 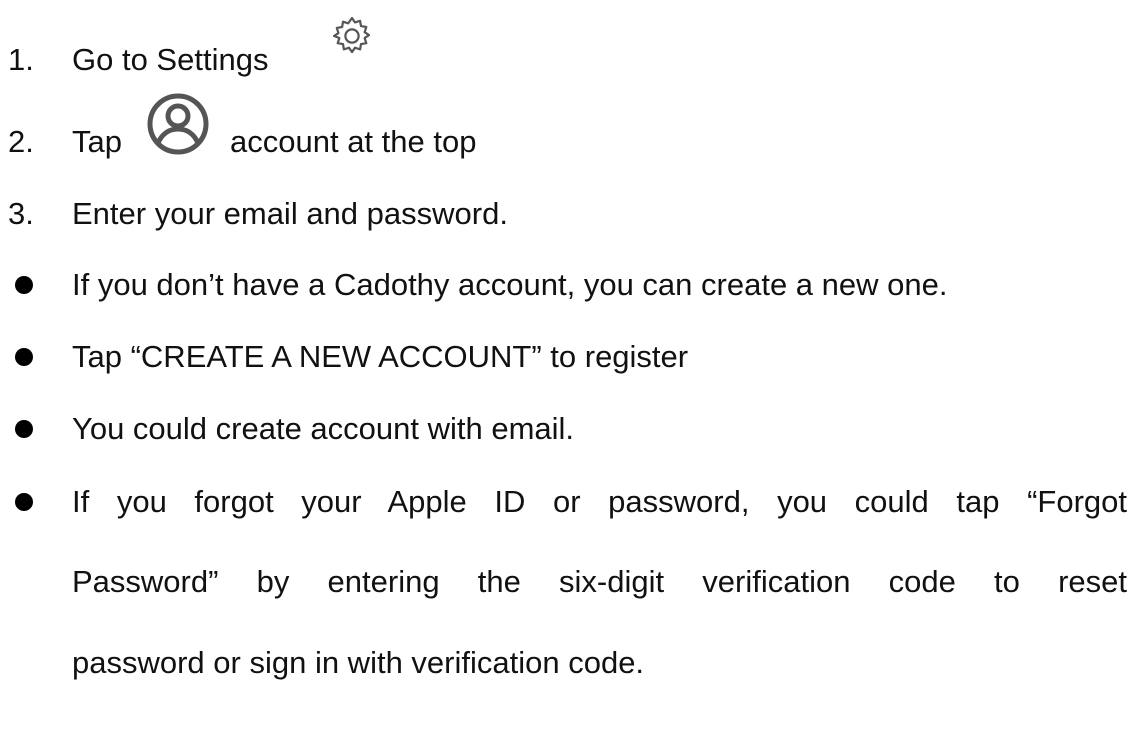 What do you see at coordinates (380, 356) in the screenshot?
I see `bullet-text: Tap “CREATE A NEW ACCOUNT” to register` at bounding box center [380, 356].